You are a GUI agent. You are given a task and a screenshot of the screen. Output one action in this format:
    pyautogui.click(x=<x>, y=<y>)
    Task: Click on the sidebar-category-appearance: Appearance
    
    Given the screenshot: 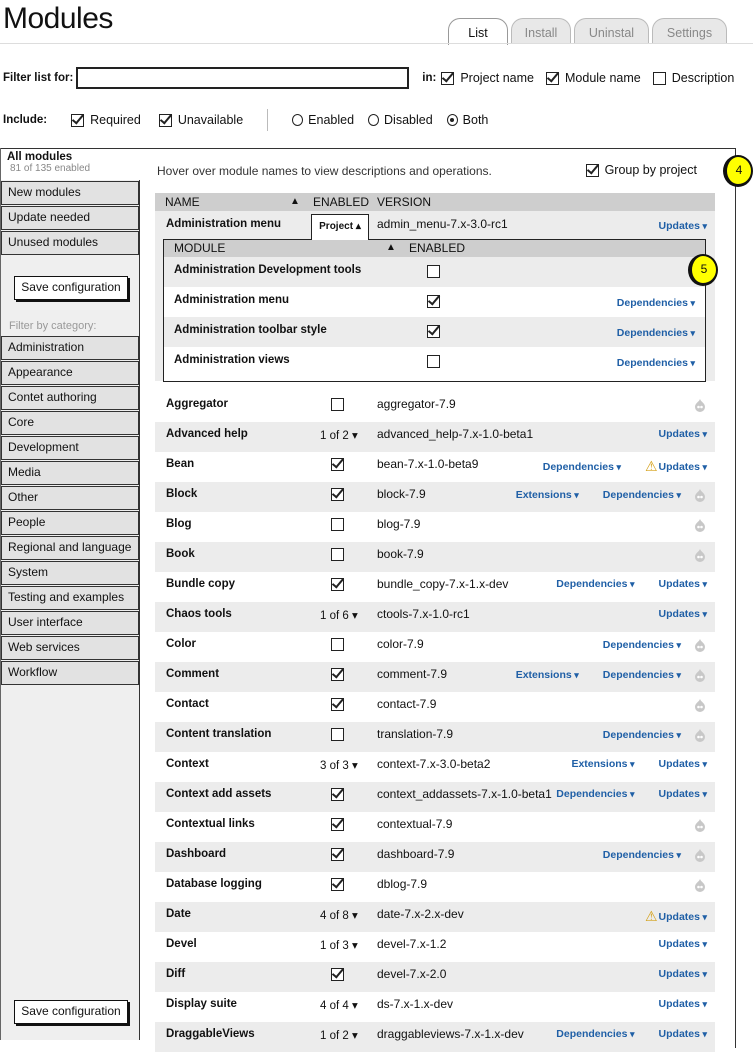 What is the action you would take?
    pyautogui.click(x=70, y=373)
    